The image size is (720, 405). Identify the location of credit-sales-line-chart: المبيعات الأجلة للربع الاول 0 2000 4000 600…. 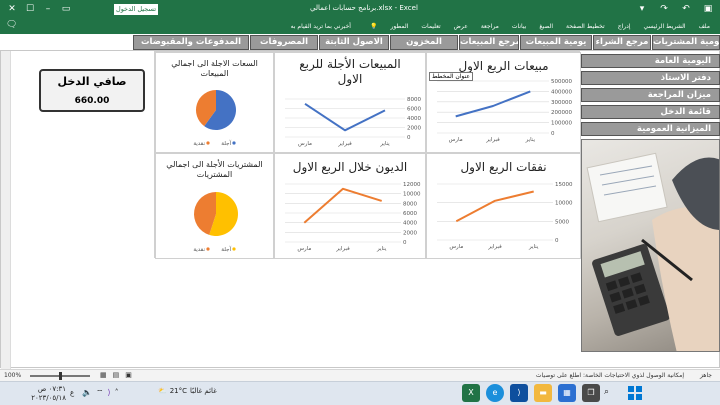
(350, 102).